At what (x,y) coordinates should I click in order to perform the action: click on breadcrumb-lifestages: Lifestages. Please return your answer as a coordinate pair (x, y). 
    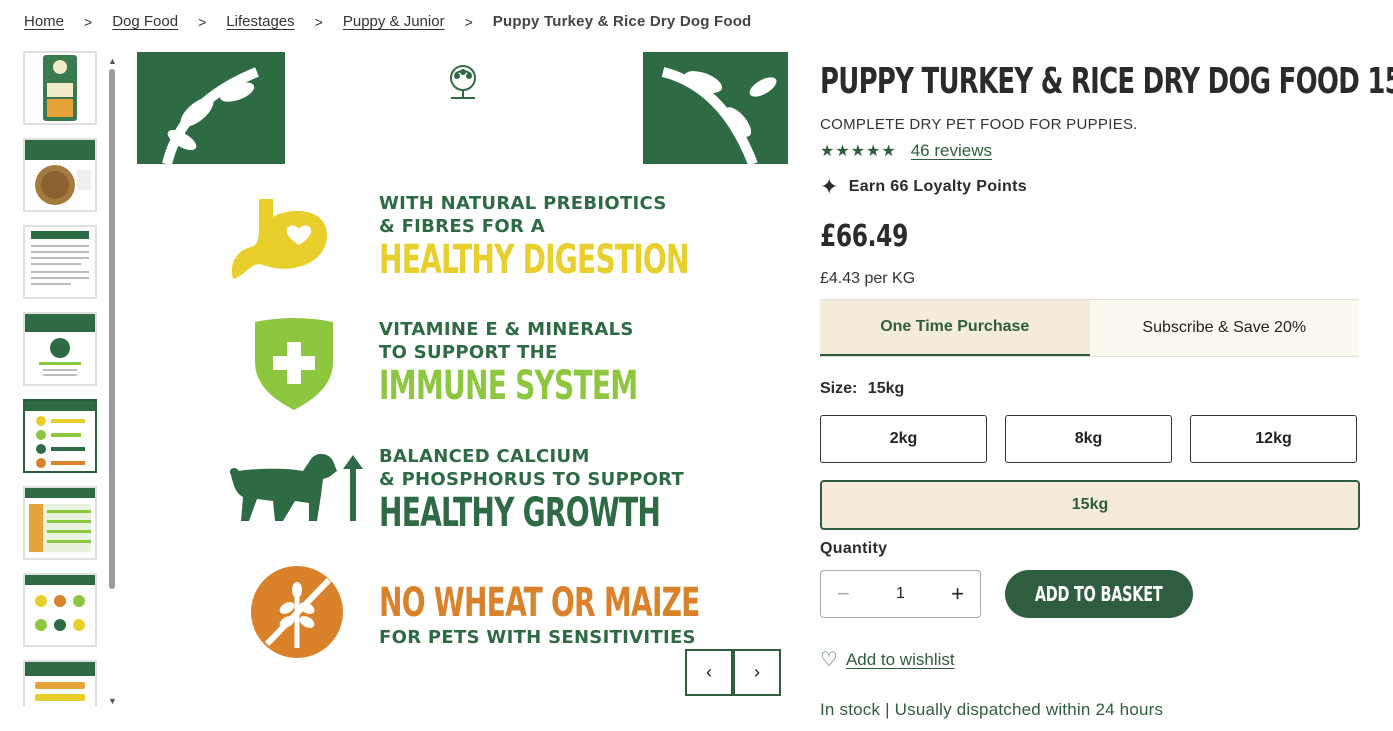
    Looking at the image, I should click on (260, 21).